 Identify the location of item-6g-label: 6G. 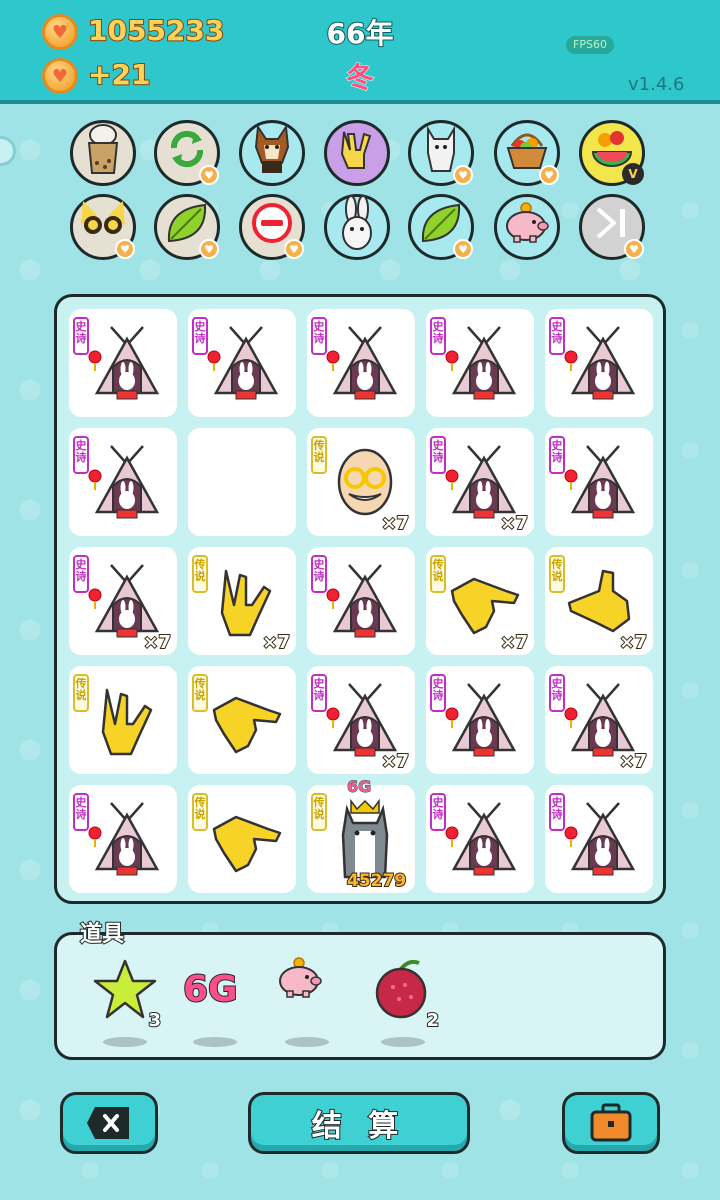
(210, 989).